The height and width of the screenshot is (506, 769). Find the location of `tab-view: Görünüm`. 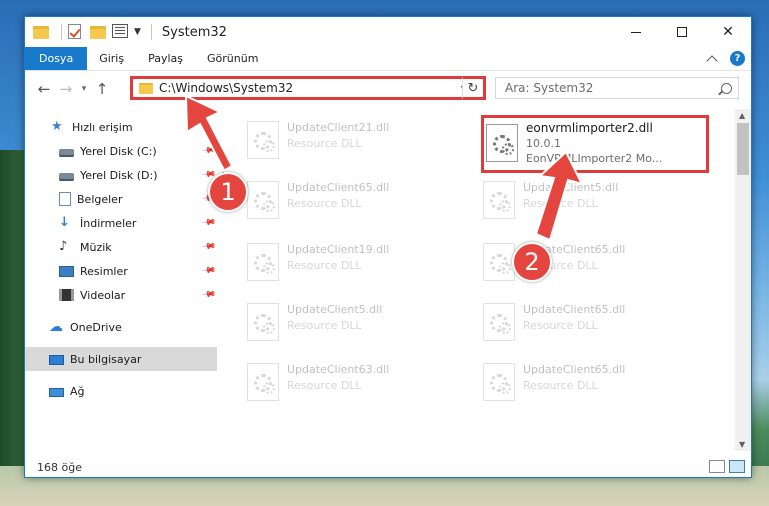

tab-view: Görünüm is located at coordinates (232, 58).